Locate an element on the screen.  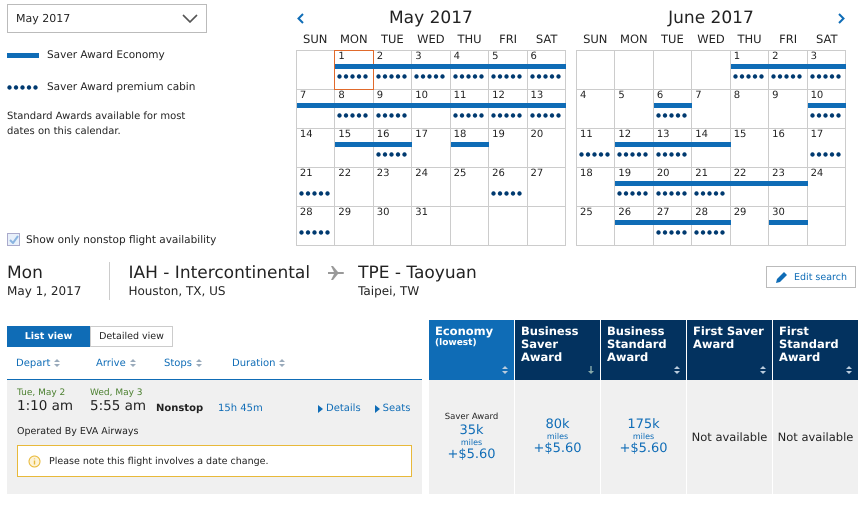
economy-bar-icon is located at coordinates (23, 55).